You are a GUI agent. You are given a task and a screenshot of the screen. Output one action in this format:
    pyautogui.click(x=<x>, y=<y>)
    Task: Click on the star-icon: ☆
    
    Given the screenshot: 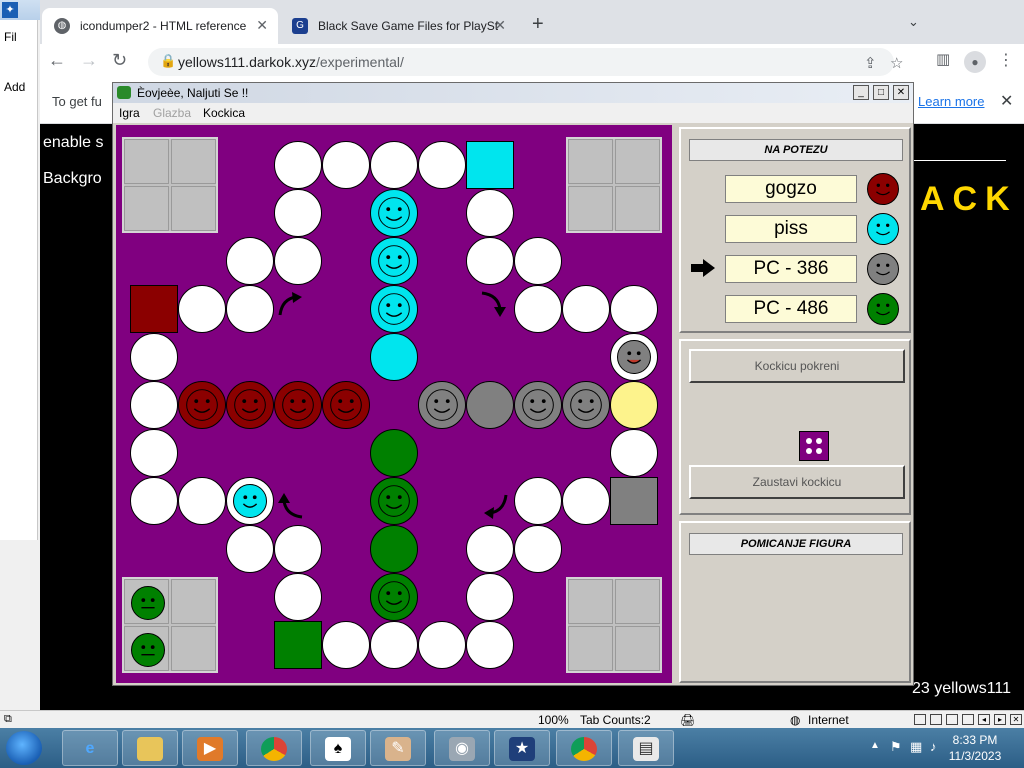 What is the action you would take?
    pyautogui.click(x=896, y=63)
    